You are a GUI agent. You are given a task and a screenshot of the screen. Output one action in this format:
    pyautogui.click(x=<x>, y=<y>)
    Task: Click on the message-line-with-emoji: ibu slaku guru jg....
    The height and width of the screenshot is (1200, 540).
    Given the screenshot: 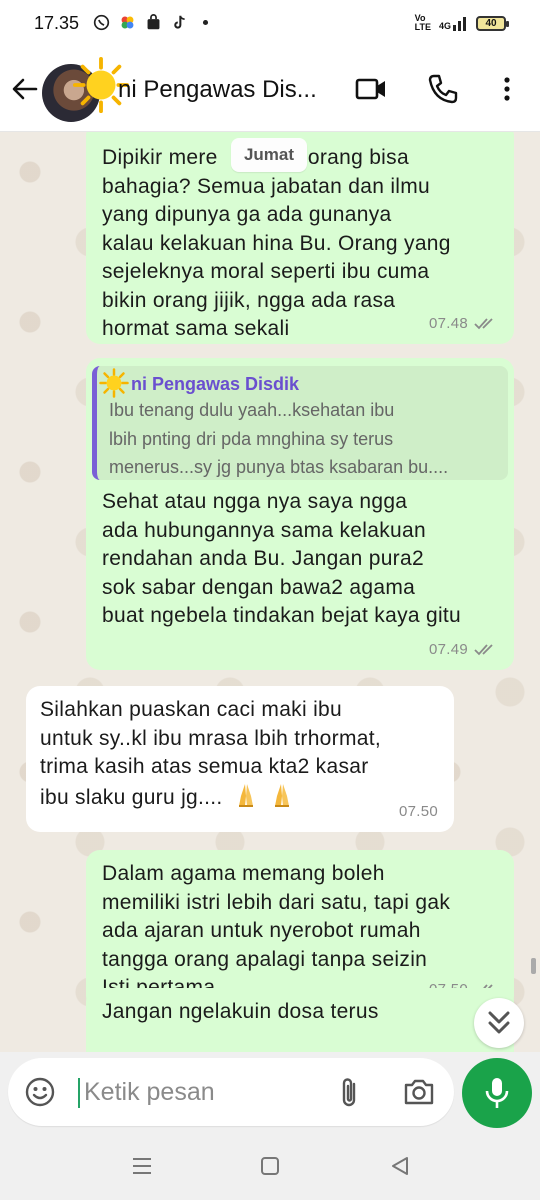 What is the action you would take?
    pyautogui.click(x=239, y=797)
    